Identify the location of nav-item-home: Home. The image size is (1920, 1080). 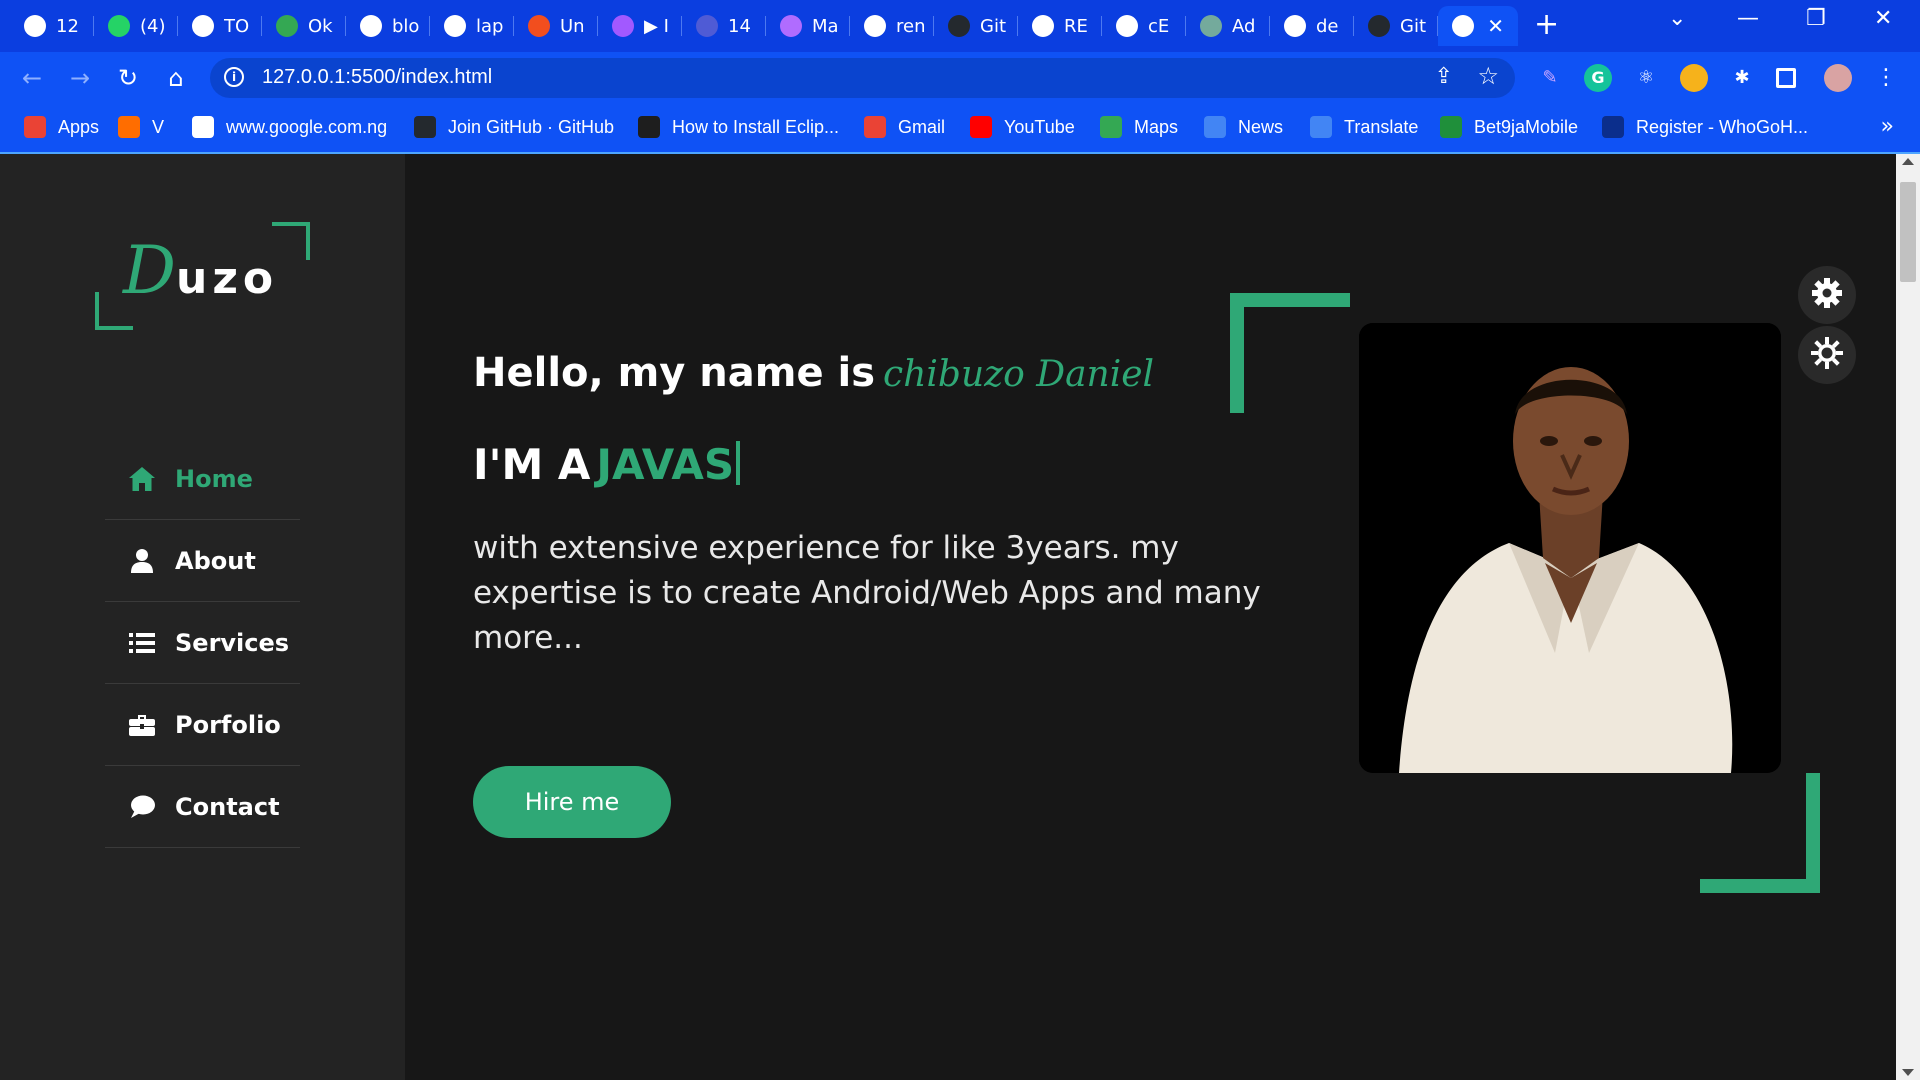
(202, 479).